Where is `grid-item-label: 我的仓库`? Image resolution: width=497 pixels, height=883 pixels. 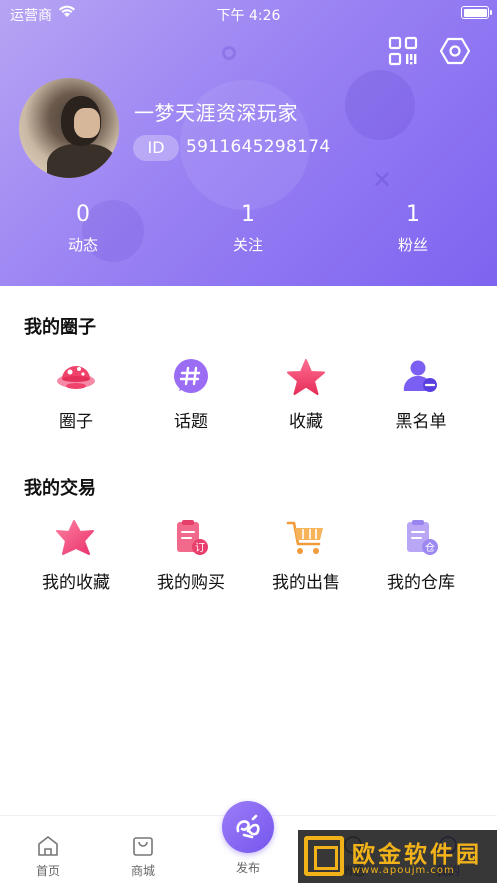 grid-item-label: 我的仓库 is located at coordinates (421, 583).